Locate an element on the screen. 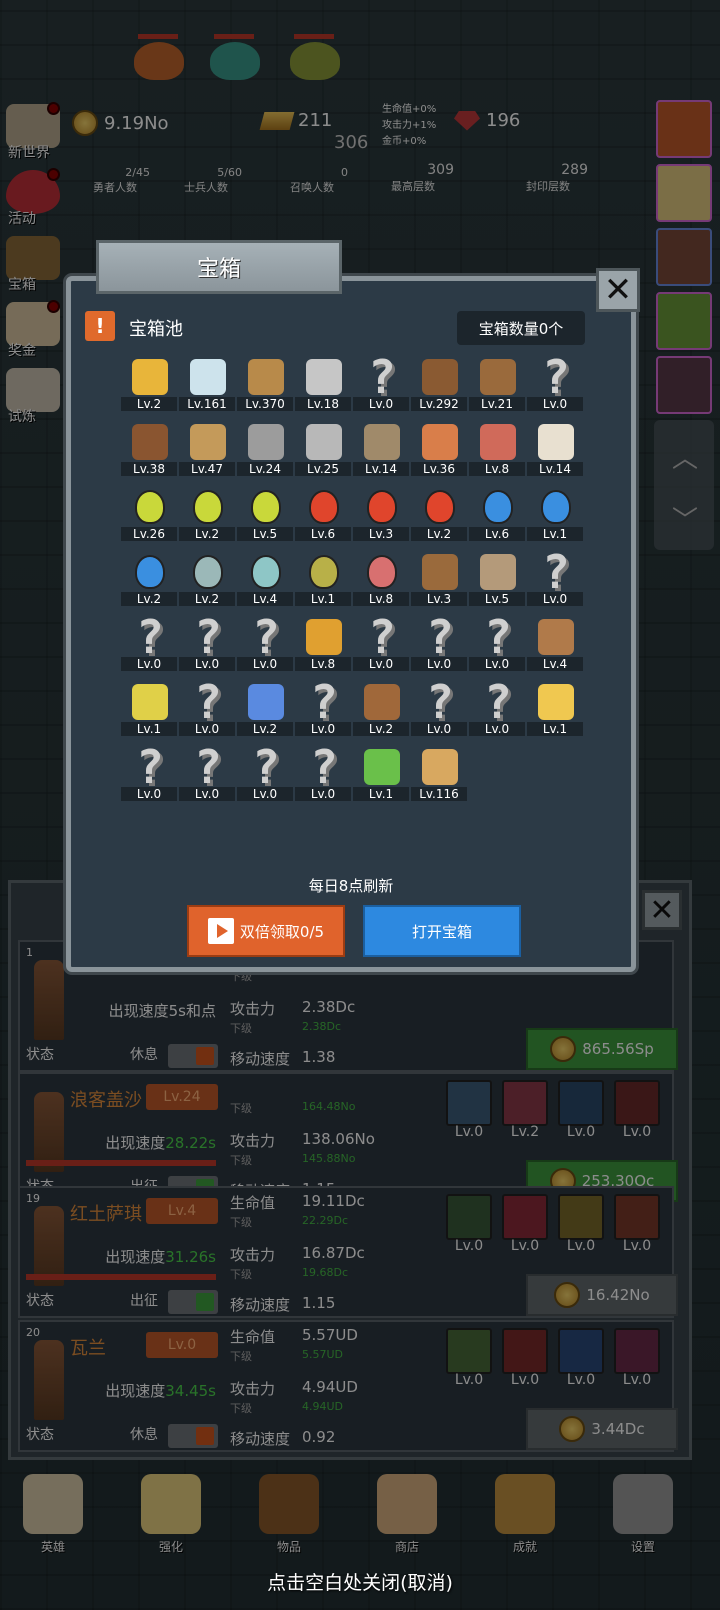  nav-item: 成就 is located at coordinates (525, 1514).